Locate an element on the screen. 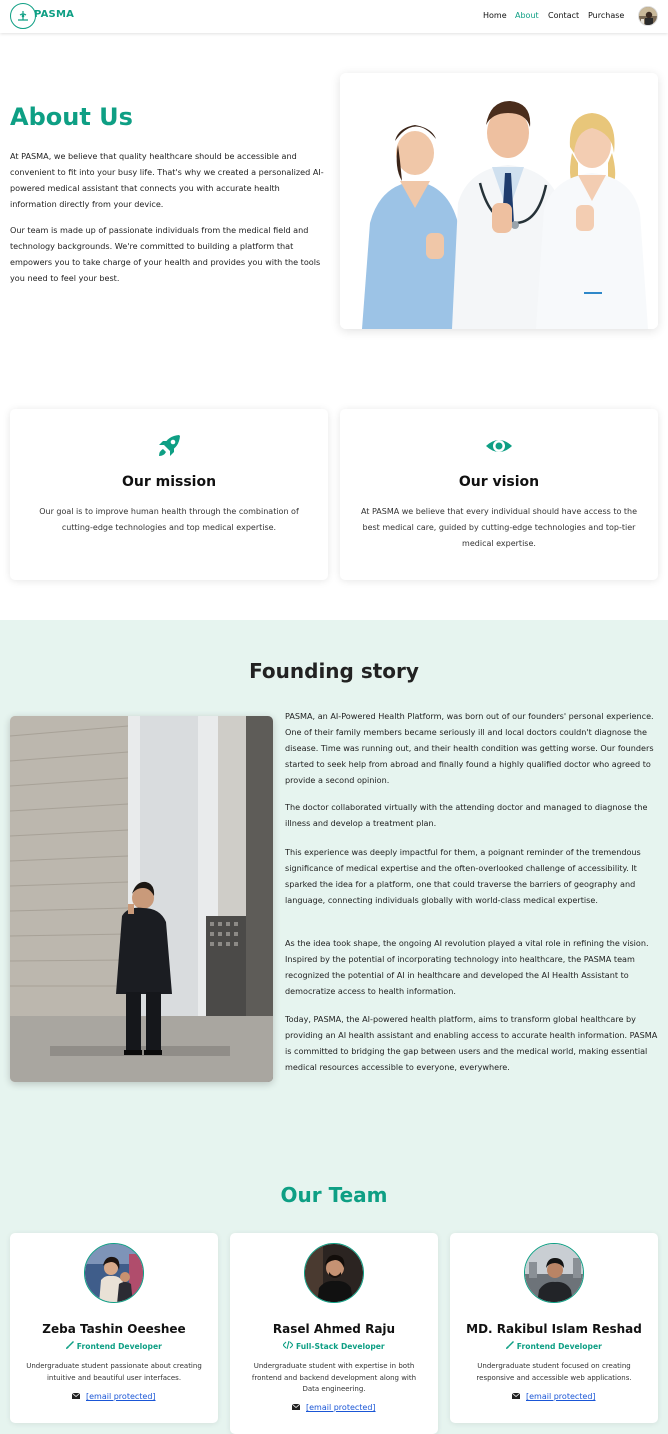  logo-text: PASMA is located at coordinates (54, 14).